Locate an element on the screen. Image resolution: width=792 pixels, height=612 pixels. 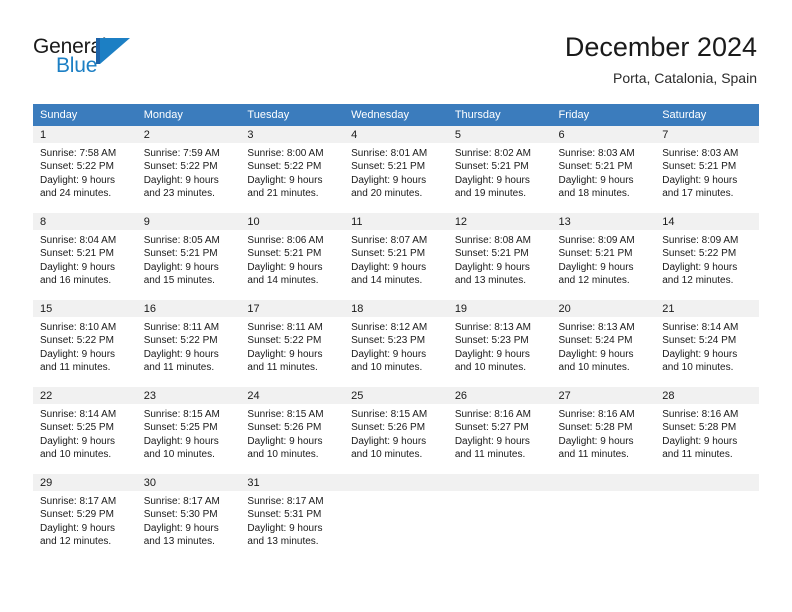
sunset-text: Sunset: 5:22 PM is located at coordinates (180, 167).